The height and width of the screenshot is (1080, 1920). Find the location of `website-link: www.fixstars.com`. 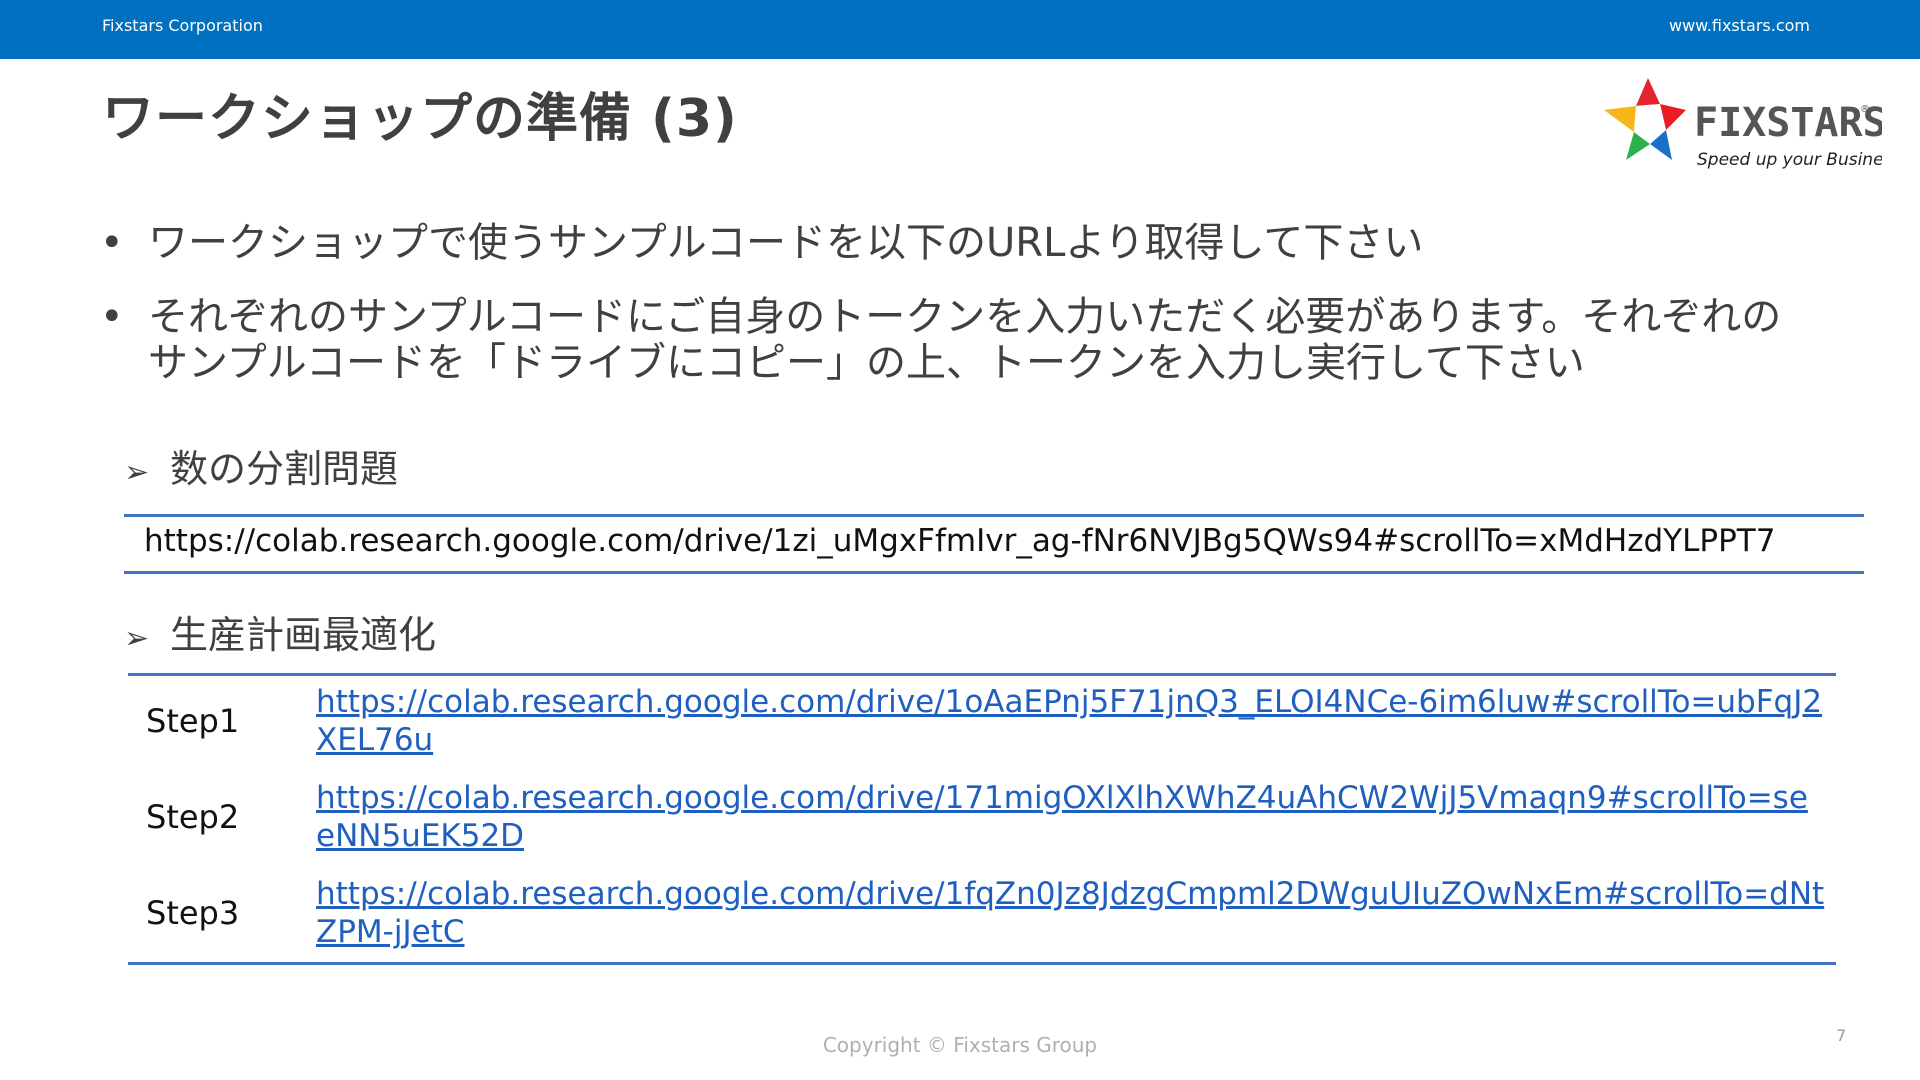

website-link: www.fixstars.com is located at coordinates (1739, 25).